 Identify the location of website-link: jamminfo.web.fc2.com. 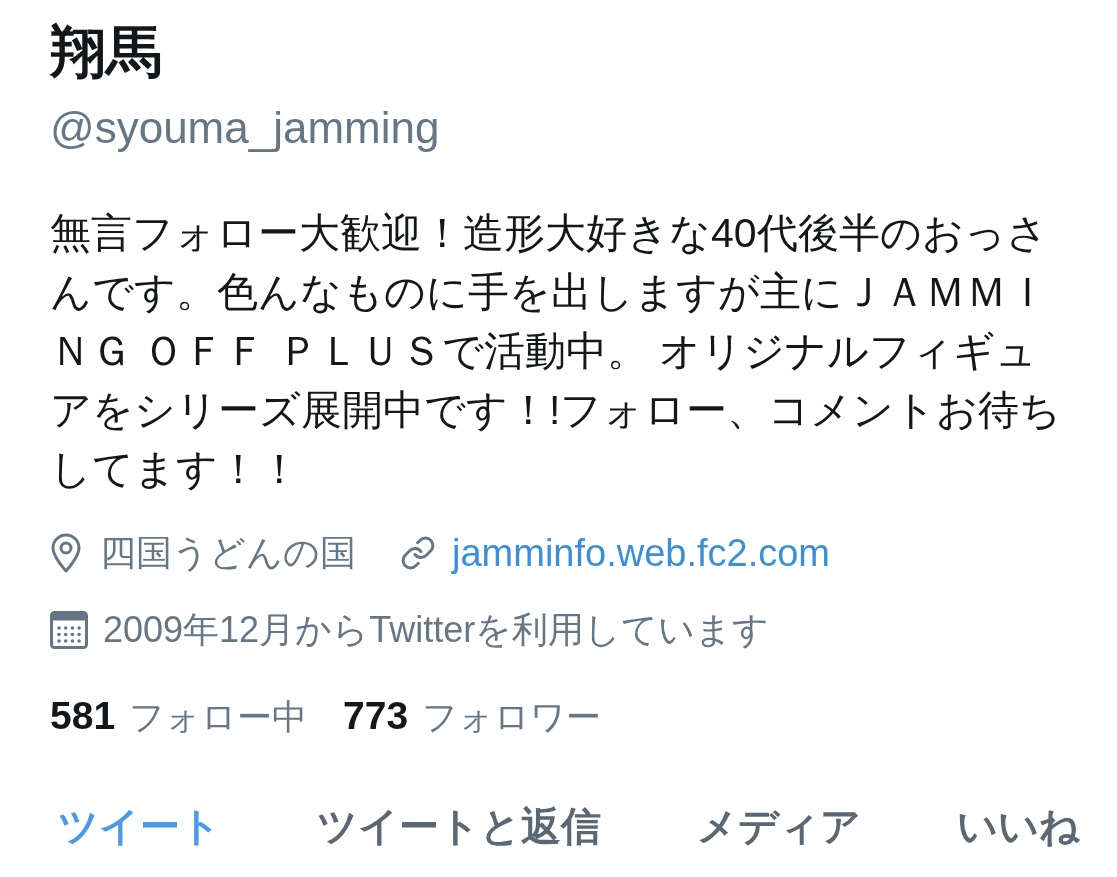
(641, 553).